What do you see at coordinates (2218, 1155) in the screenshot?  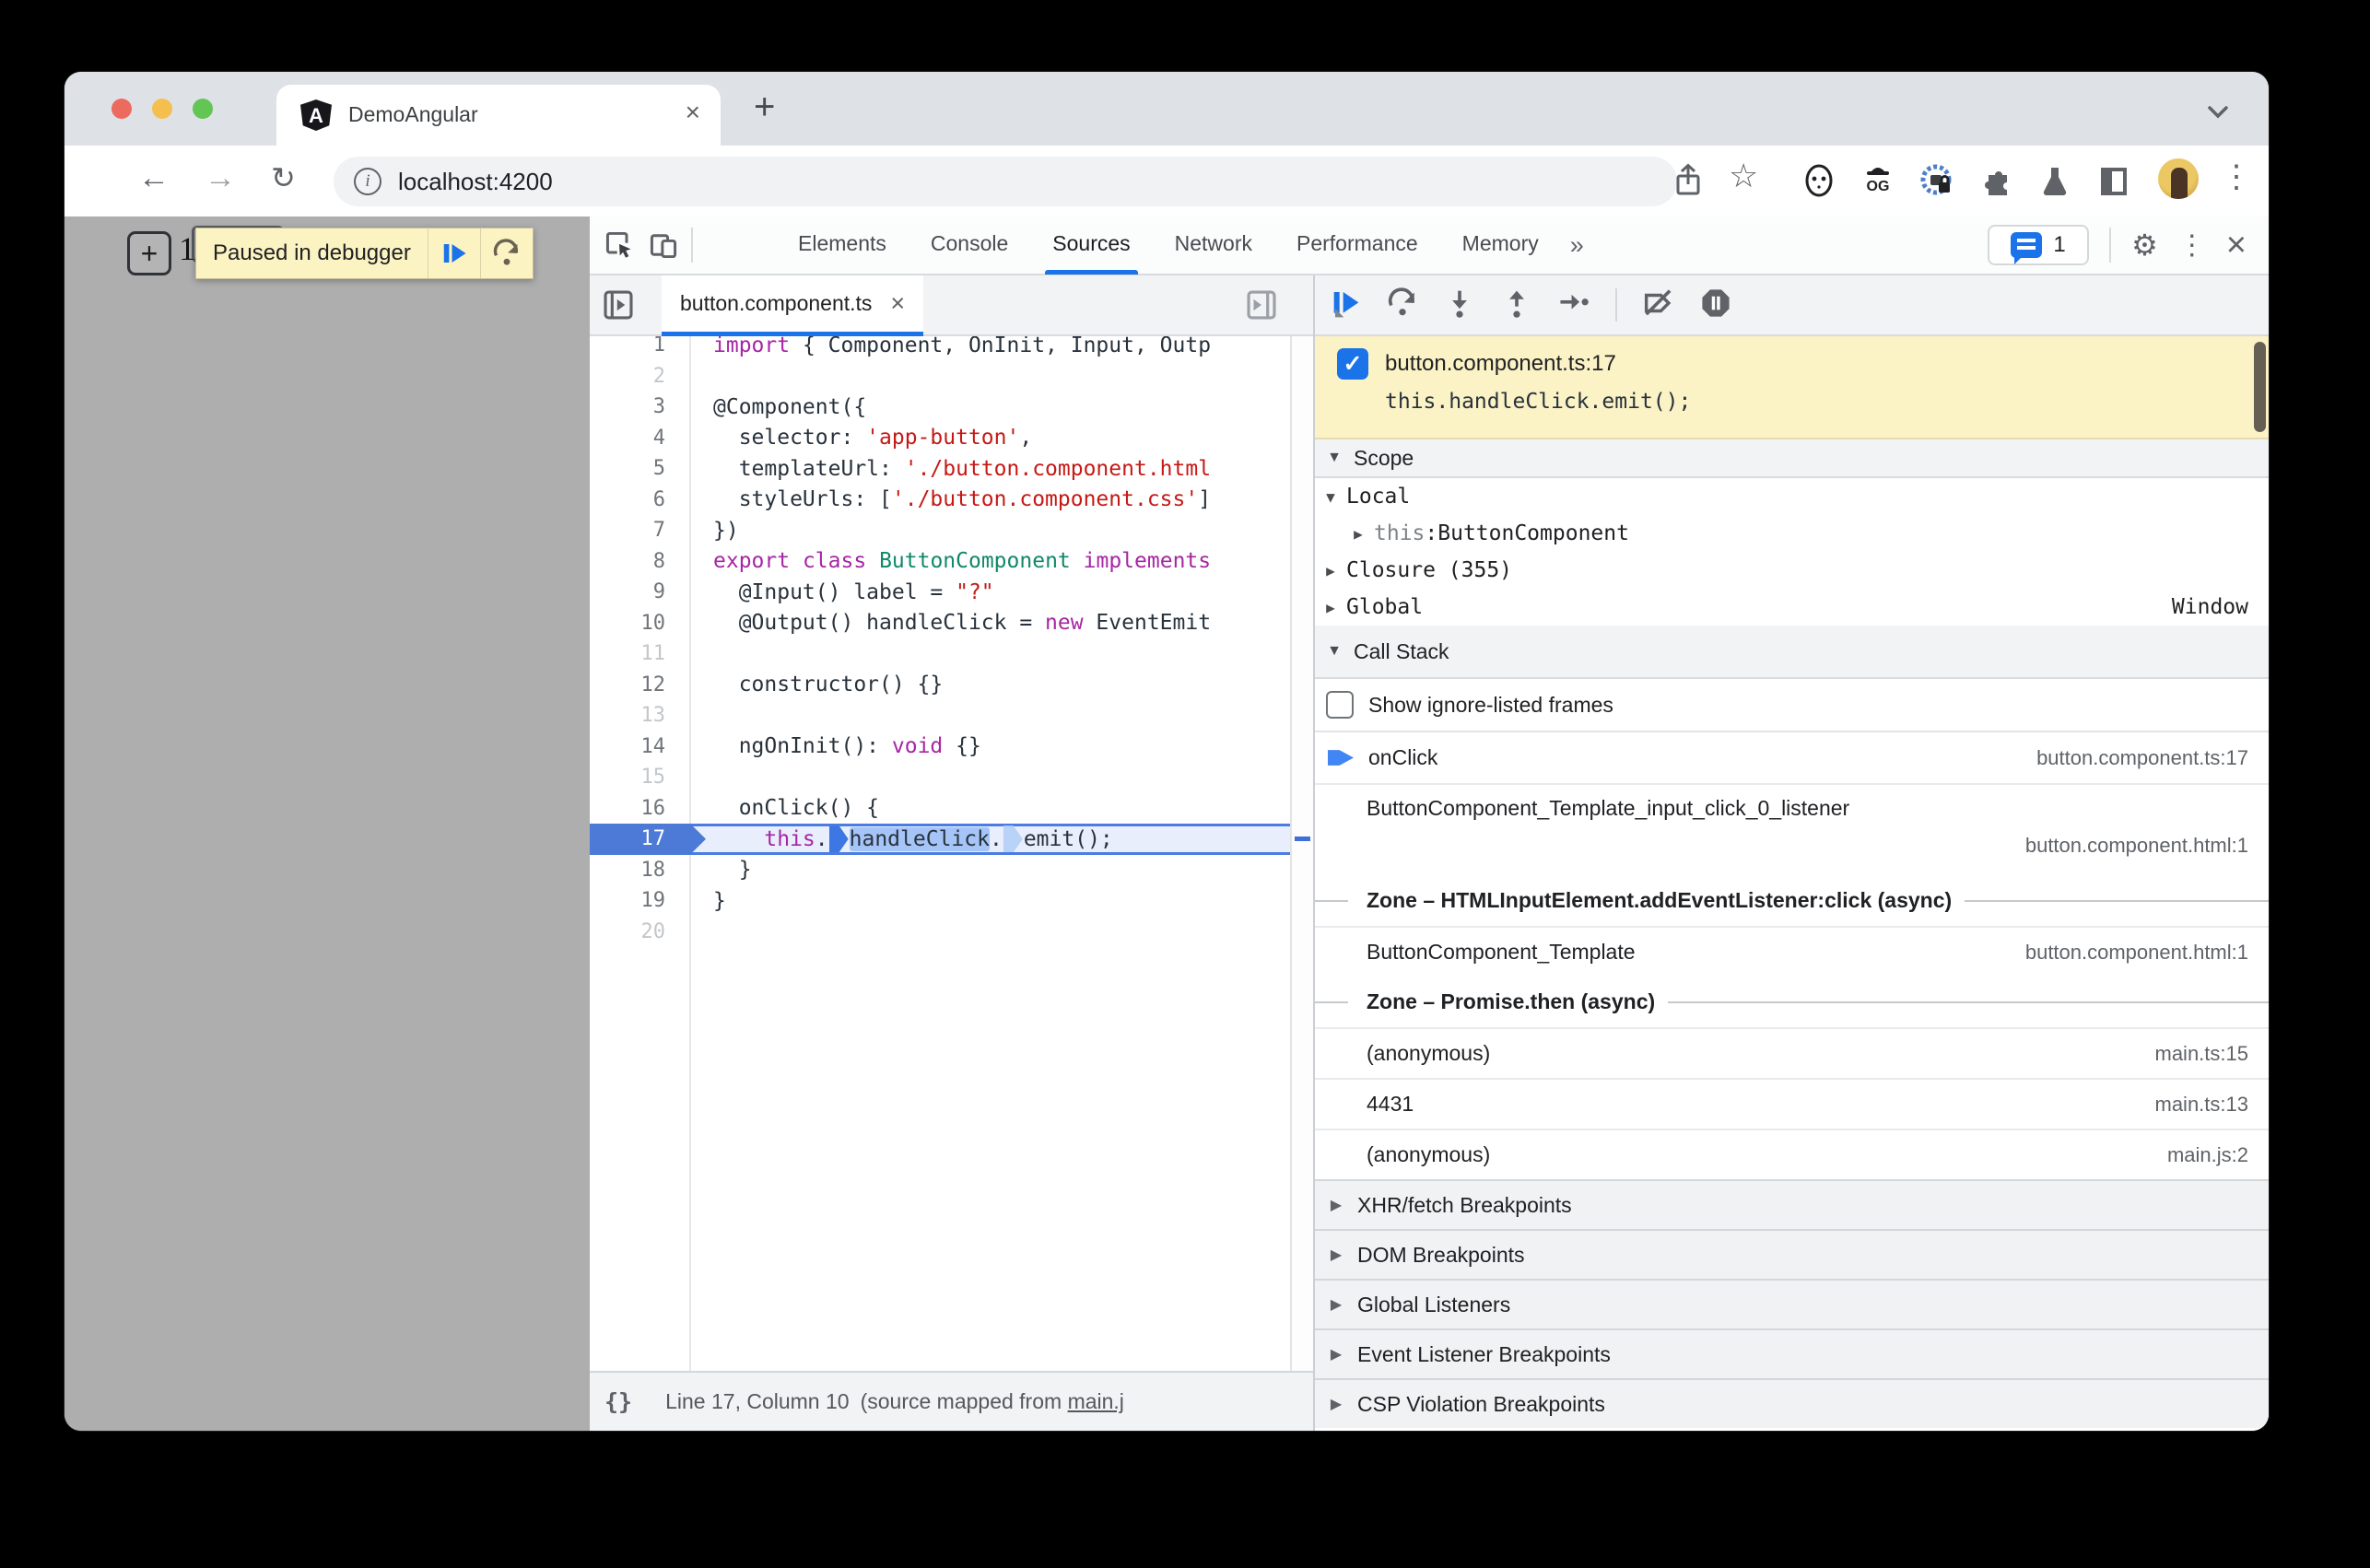 I see `frame-location: main.js:2` at bounding box center [2218, 1155].